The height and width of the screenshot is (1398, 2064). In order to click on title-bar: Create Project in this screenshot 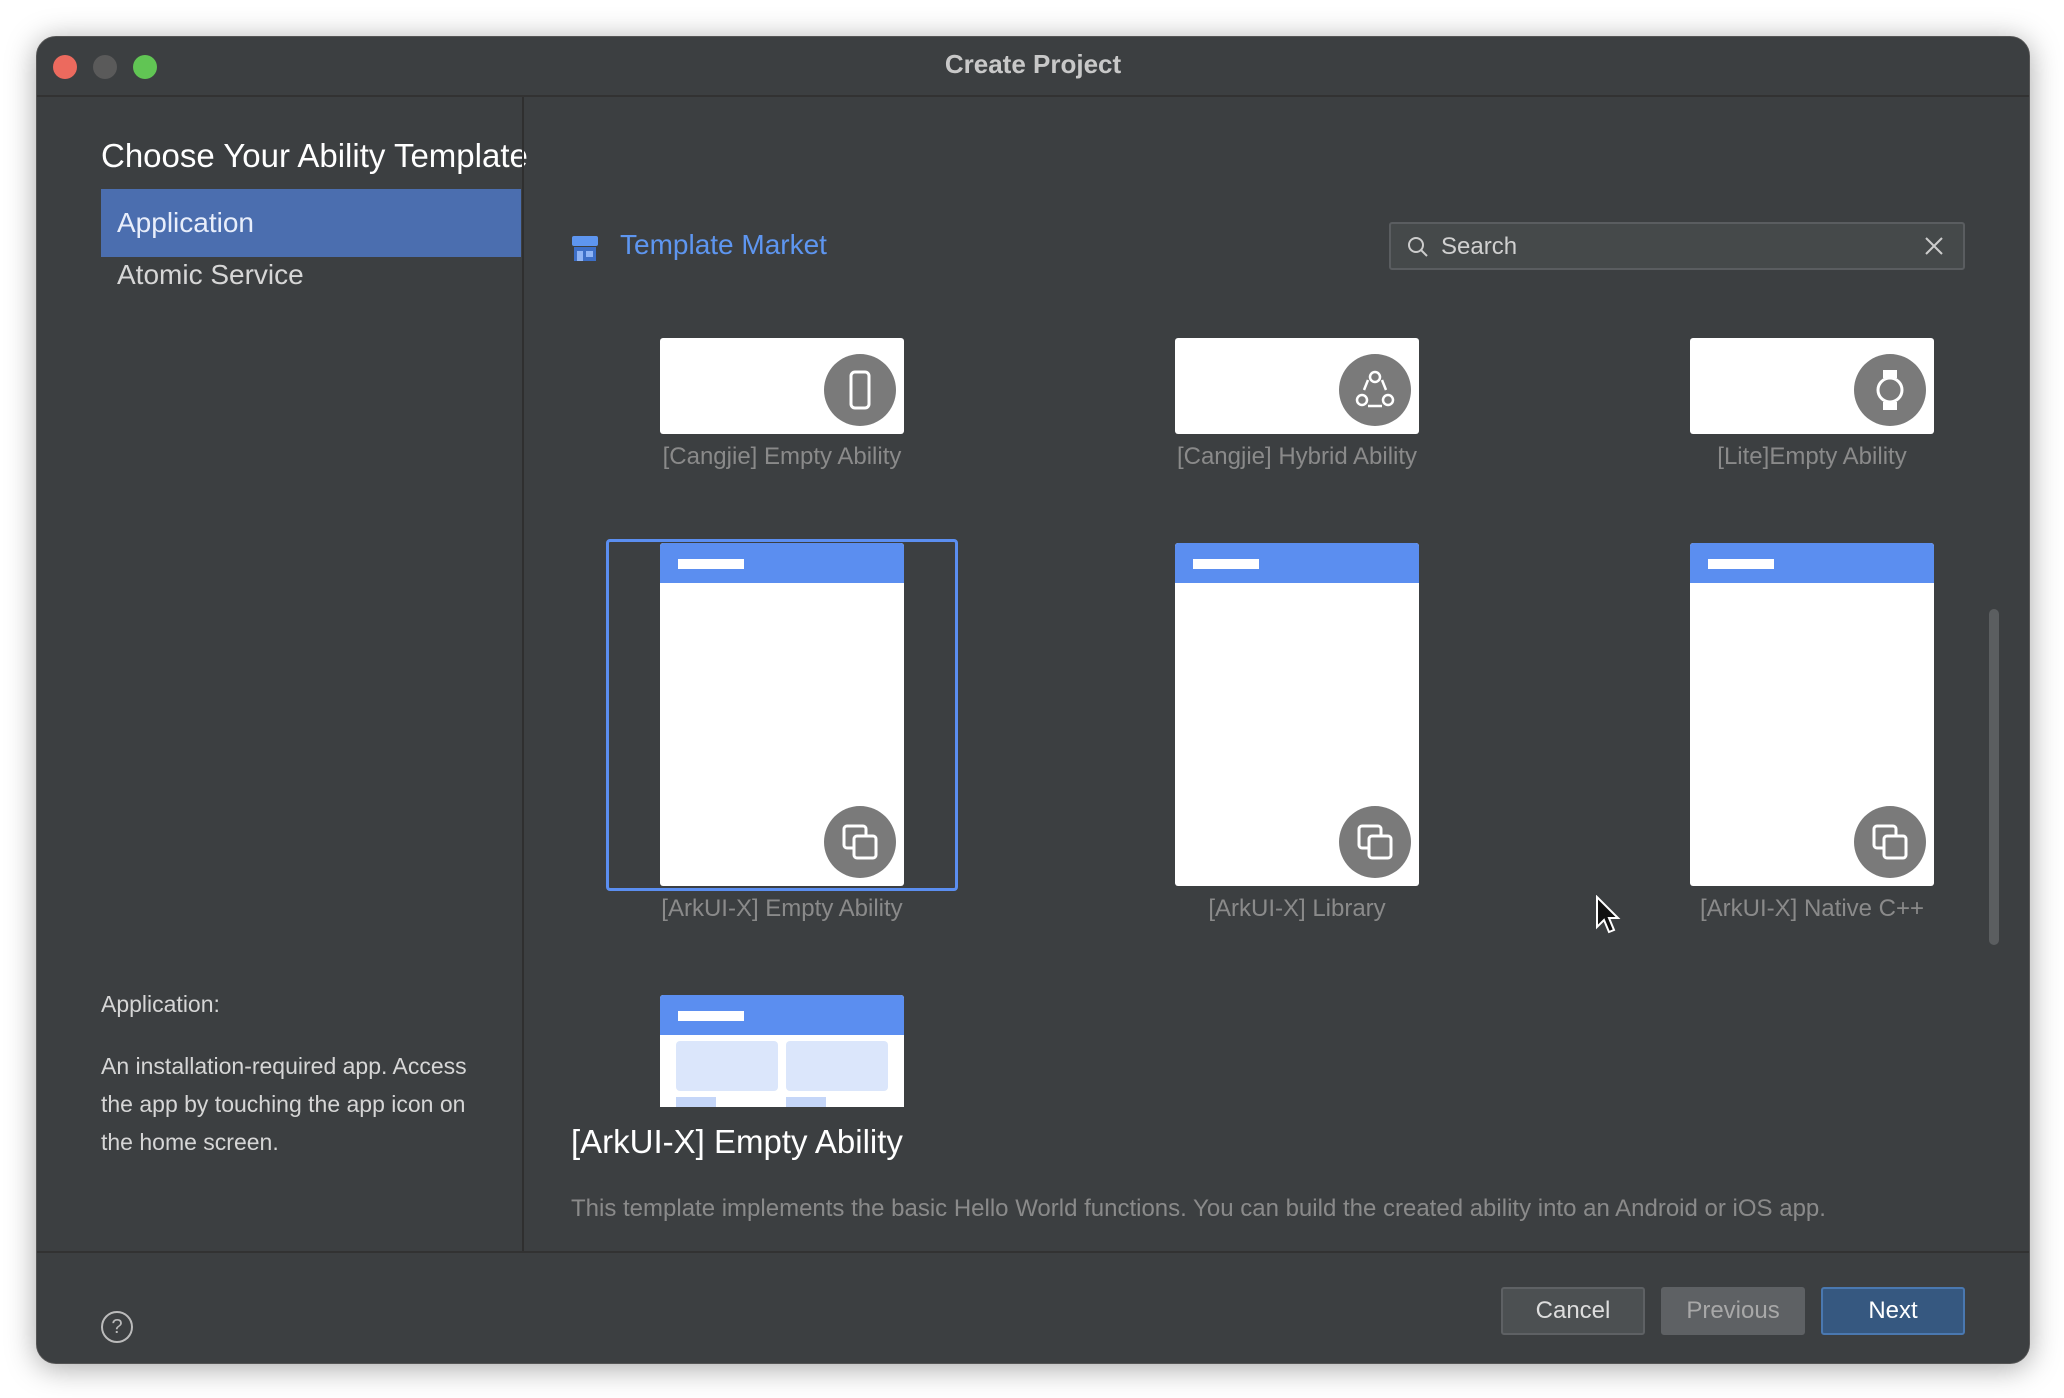, I will do `click(1033, 67)`.